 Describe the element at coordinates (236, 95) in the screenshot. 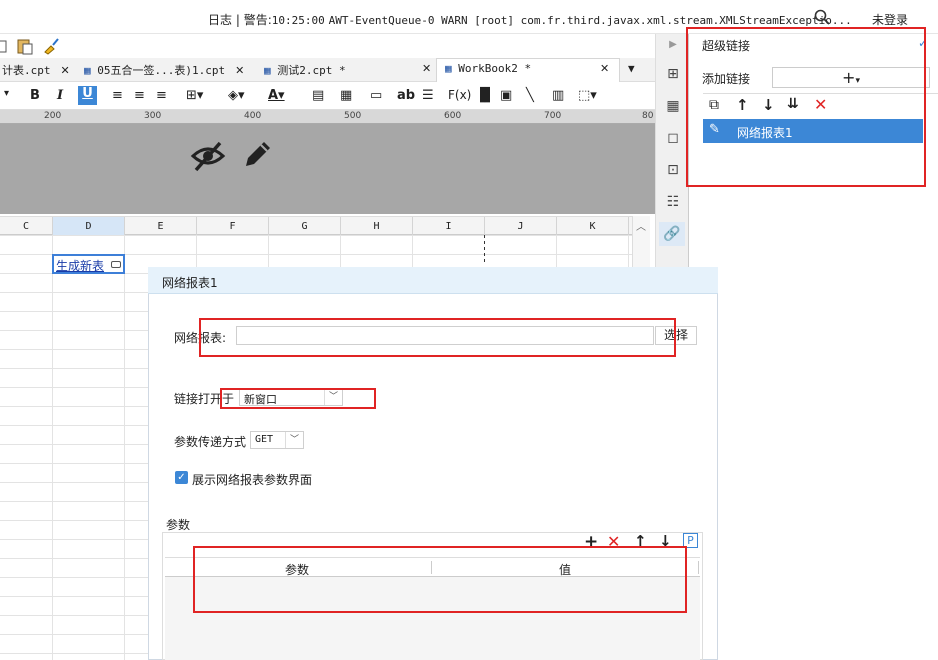

I see `fill-color-icon: ◈▾` at that location.